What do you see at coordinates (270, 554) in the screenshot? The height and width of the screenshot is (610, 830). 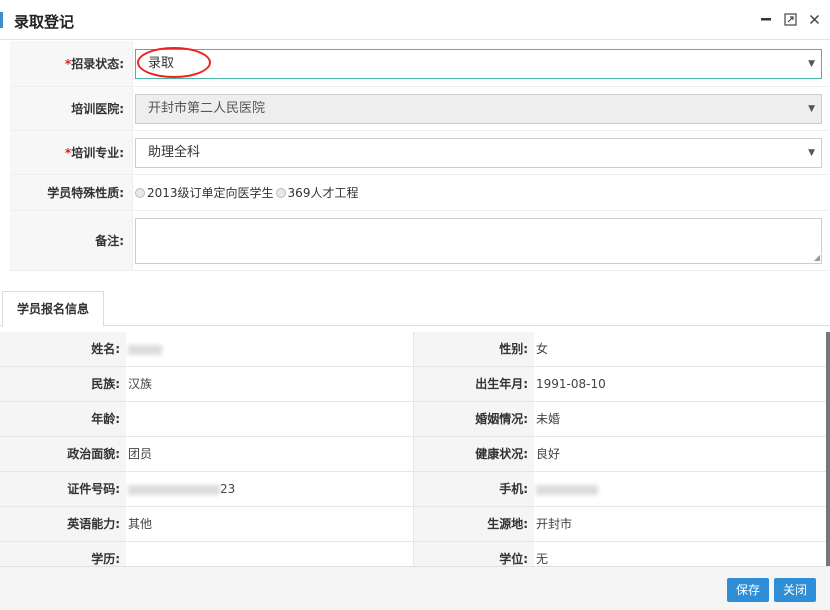 I see `education-value` at bounding box center [270, 554].